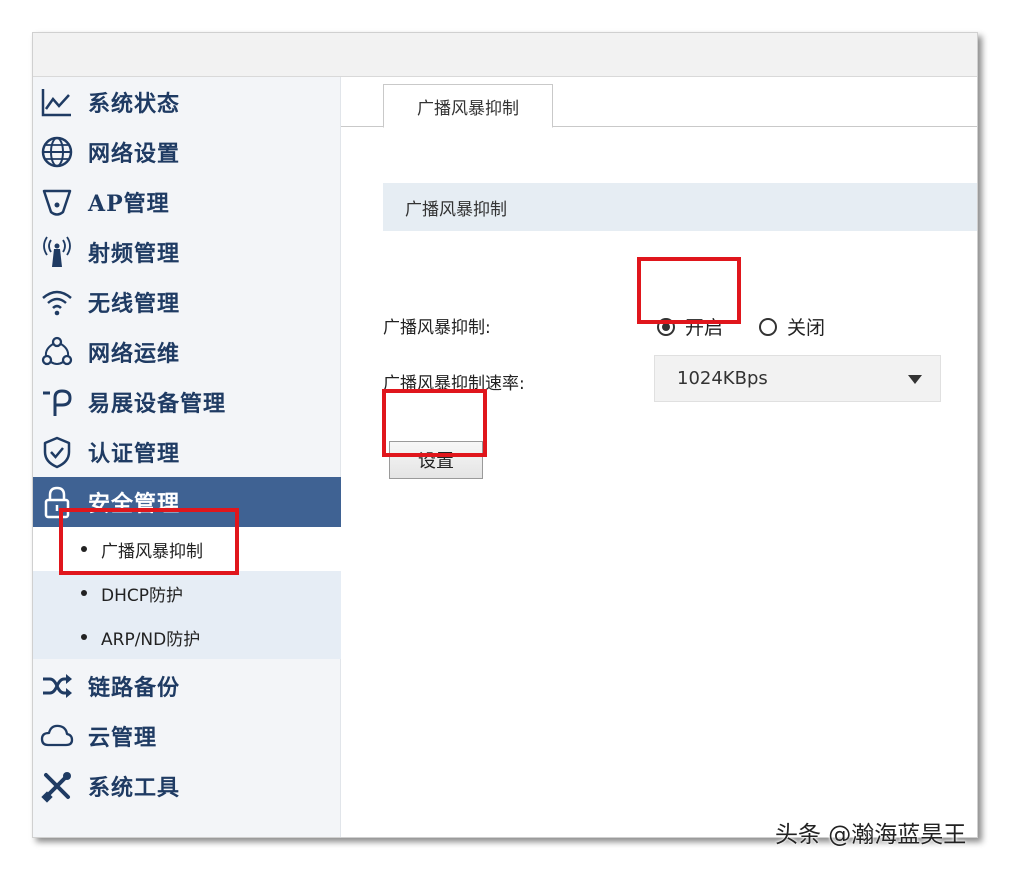 The width and height of the screenshot is (1010, 869). I want to click on submenu-item-label: ARP/ND防护, so click(151, 639).